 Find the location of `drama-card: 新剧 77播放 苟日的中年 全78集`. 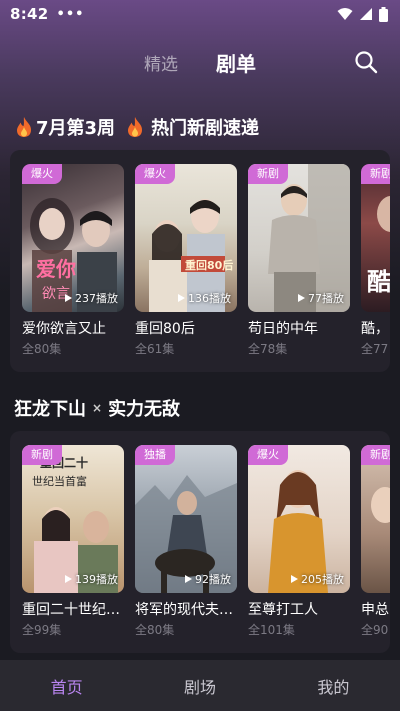

drama-card: 新剧 77播放 苟日的中年 全78集 is located at coordinates (299, 260).